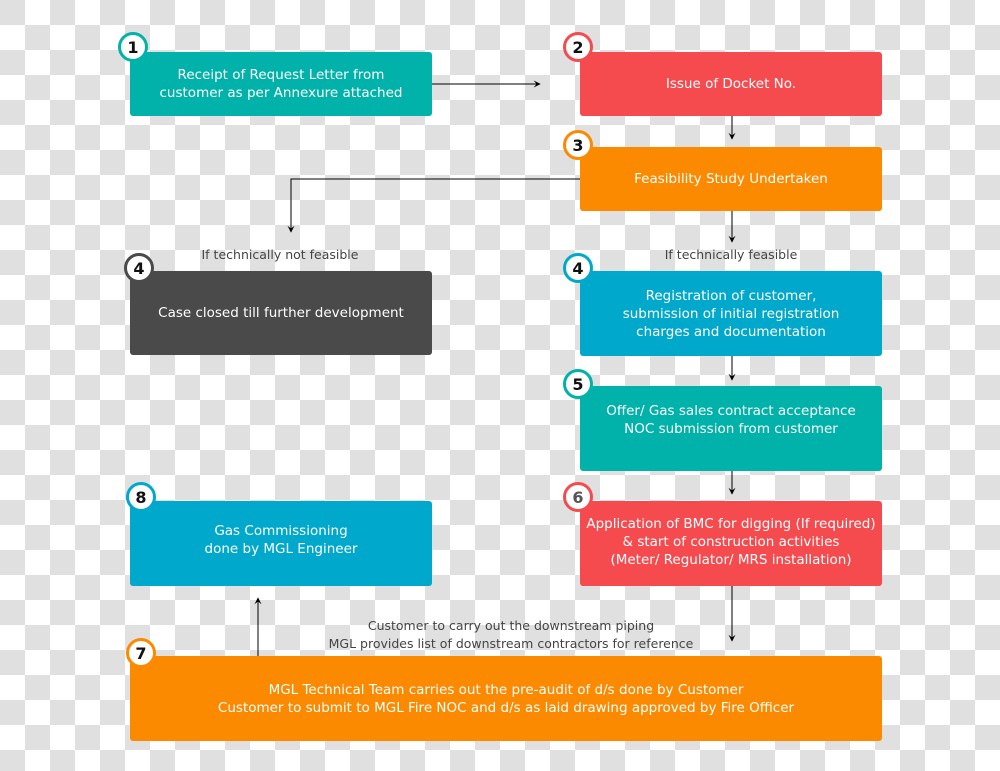 The image size is (1000, 771). What do you see at coordinates (133, 47) in the screenshot?
I see `step-1-badge: 1` at bounding box center [133, 47].